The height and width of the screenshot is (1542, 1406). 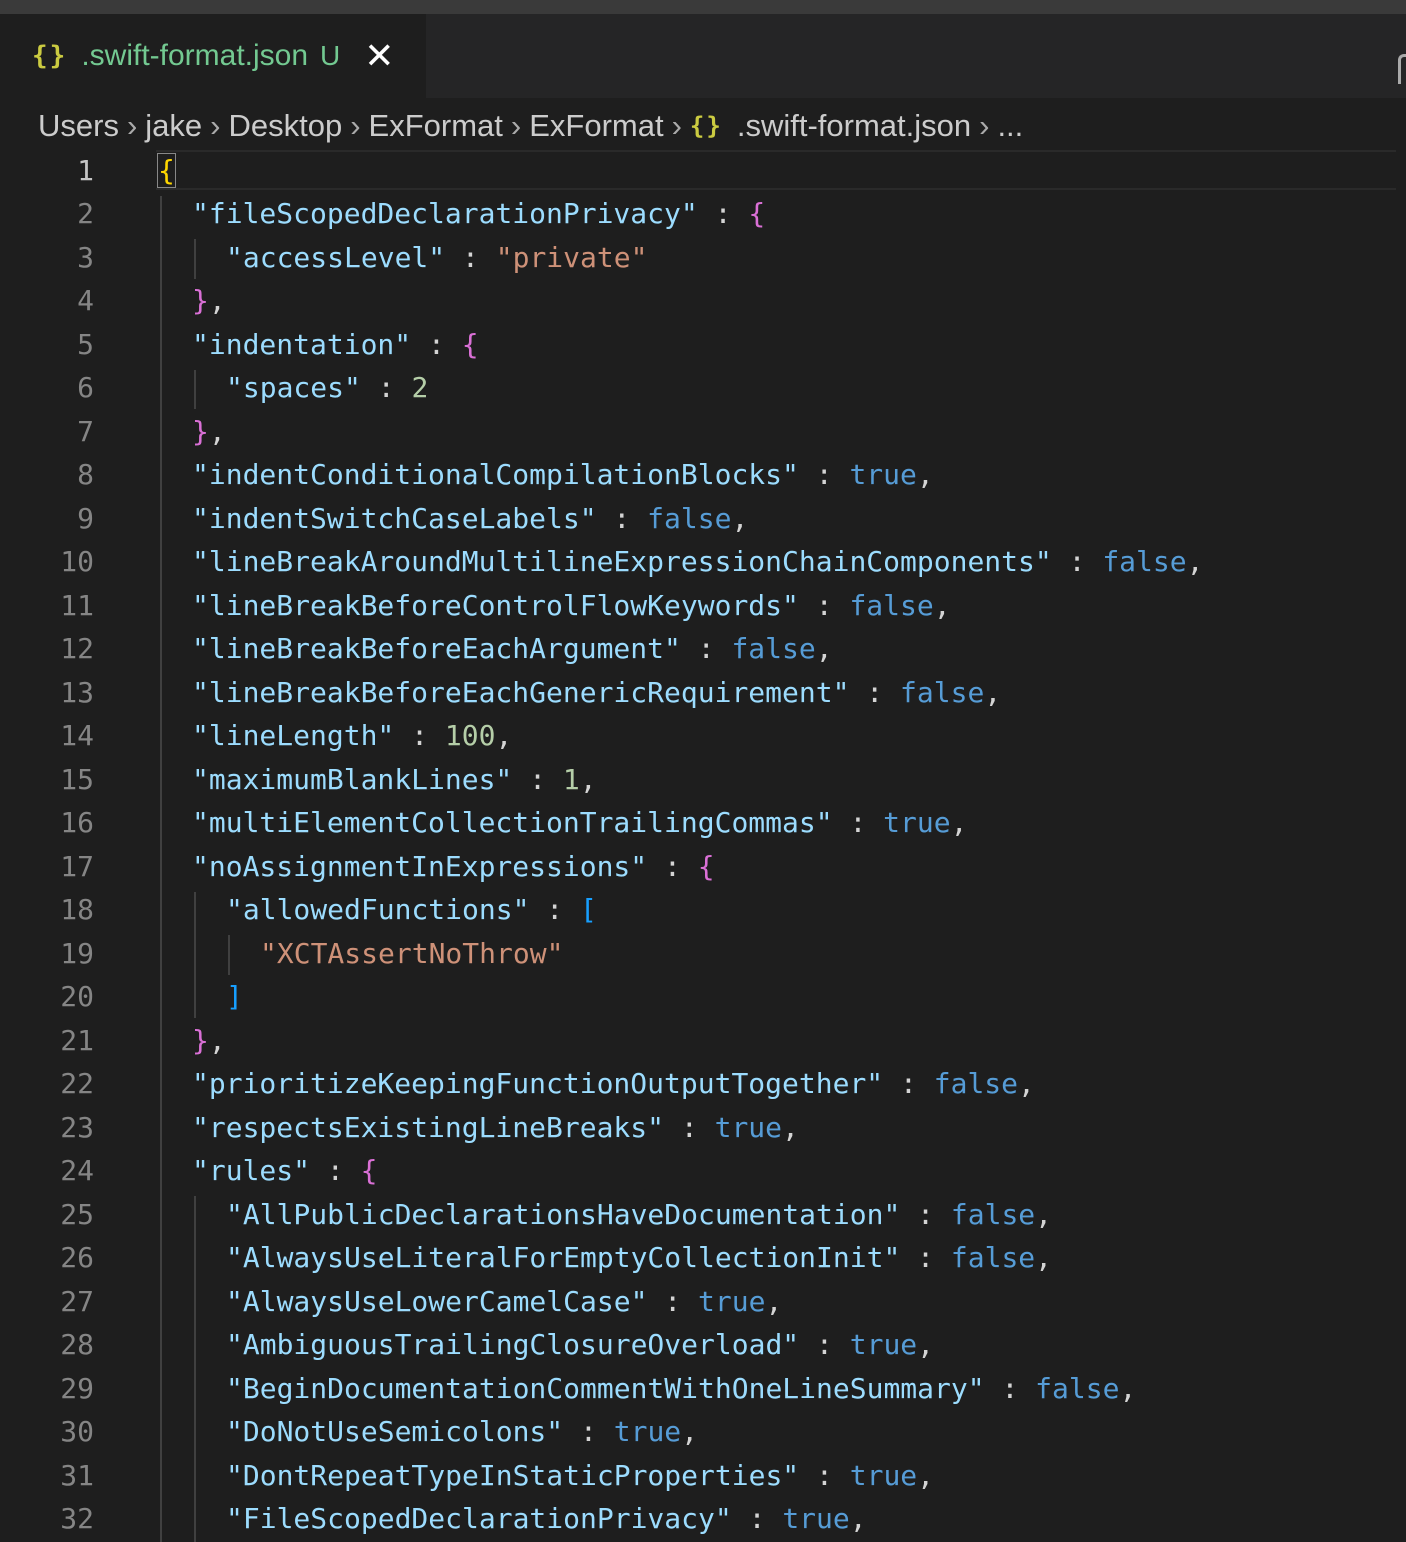 I want to click on line-number: 9, so click(x=85, y=518).